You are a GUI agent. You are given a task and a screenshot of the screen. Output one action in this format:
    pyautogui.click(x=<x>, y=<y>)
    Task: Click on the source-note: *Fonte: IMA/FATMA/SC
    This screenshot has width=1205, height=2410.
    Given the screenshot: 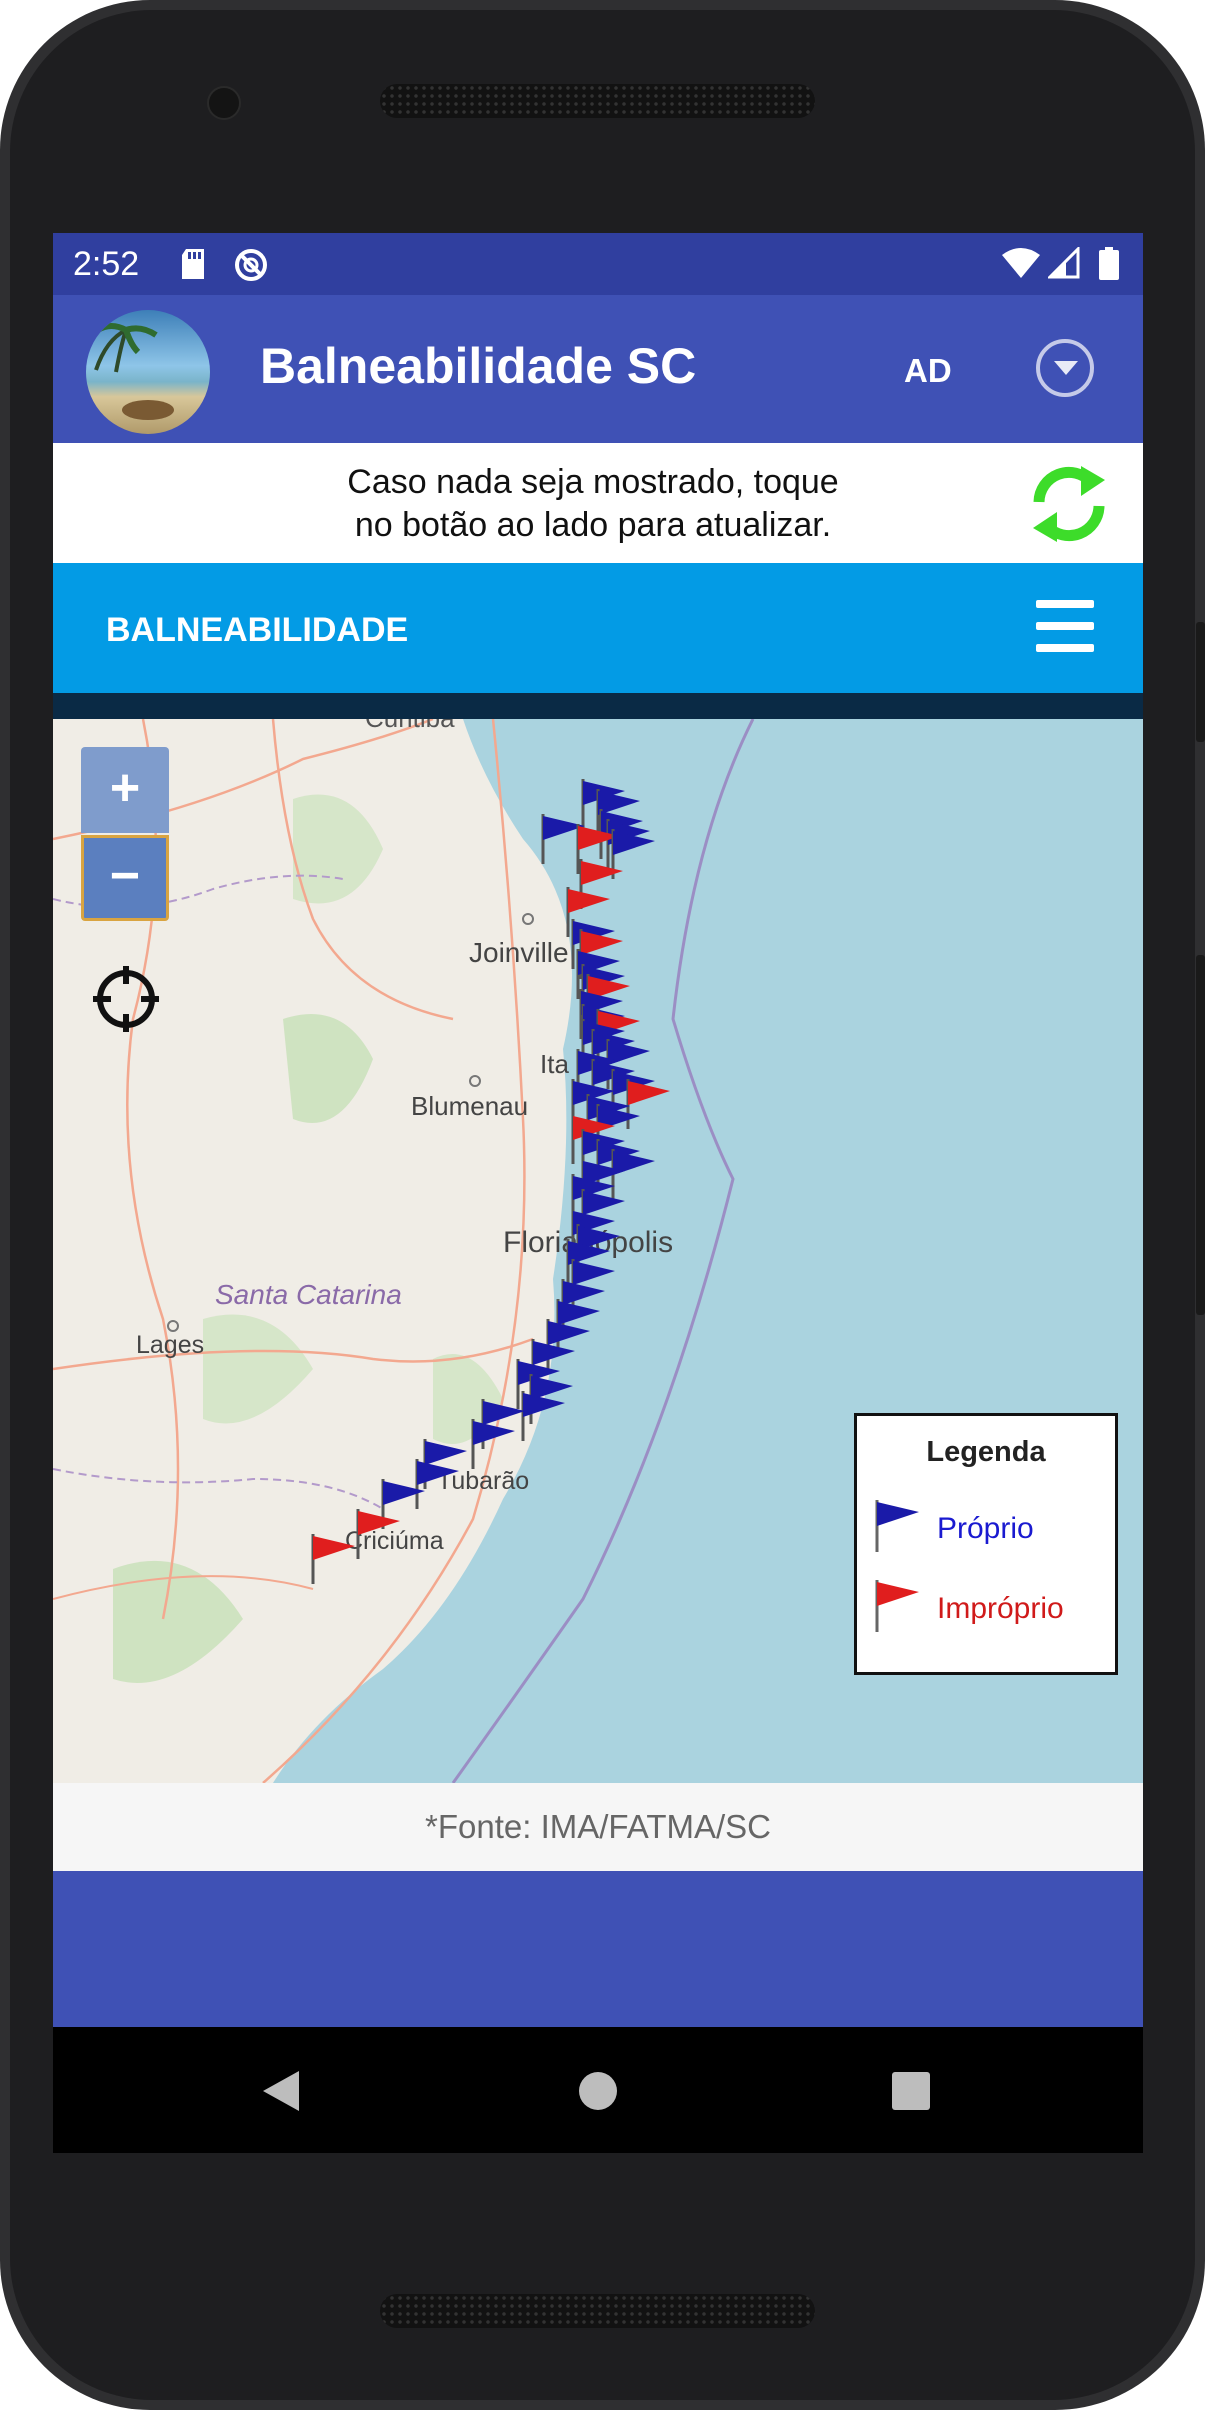 What is the action you would take?
    pyautogui.click(x=598, y=1827)
    